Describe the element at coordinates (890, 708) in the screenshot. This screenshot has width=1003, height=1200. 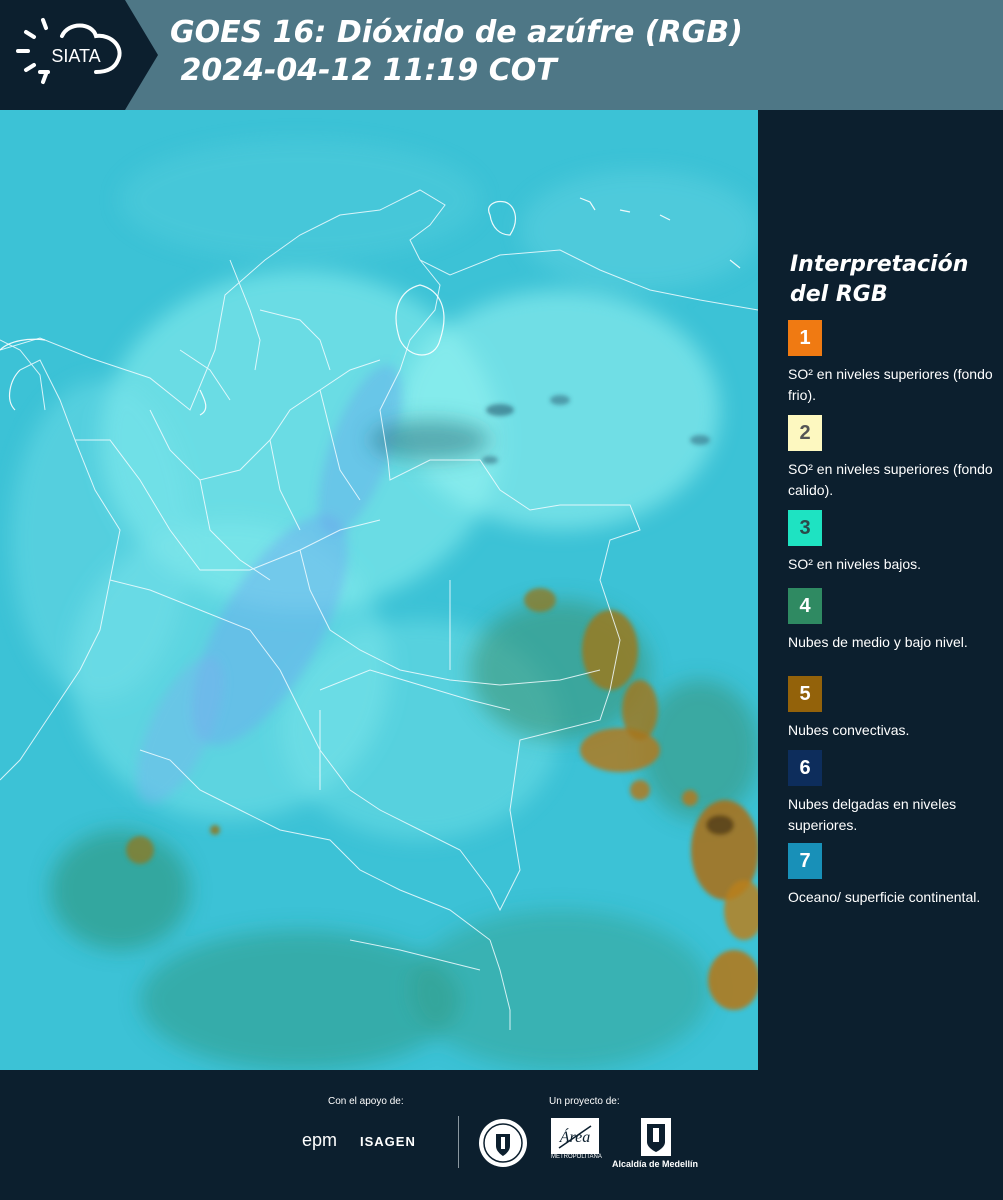
I see `legend-item-5: 5 Nubes convectivas.` at that location.